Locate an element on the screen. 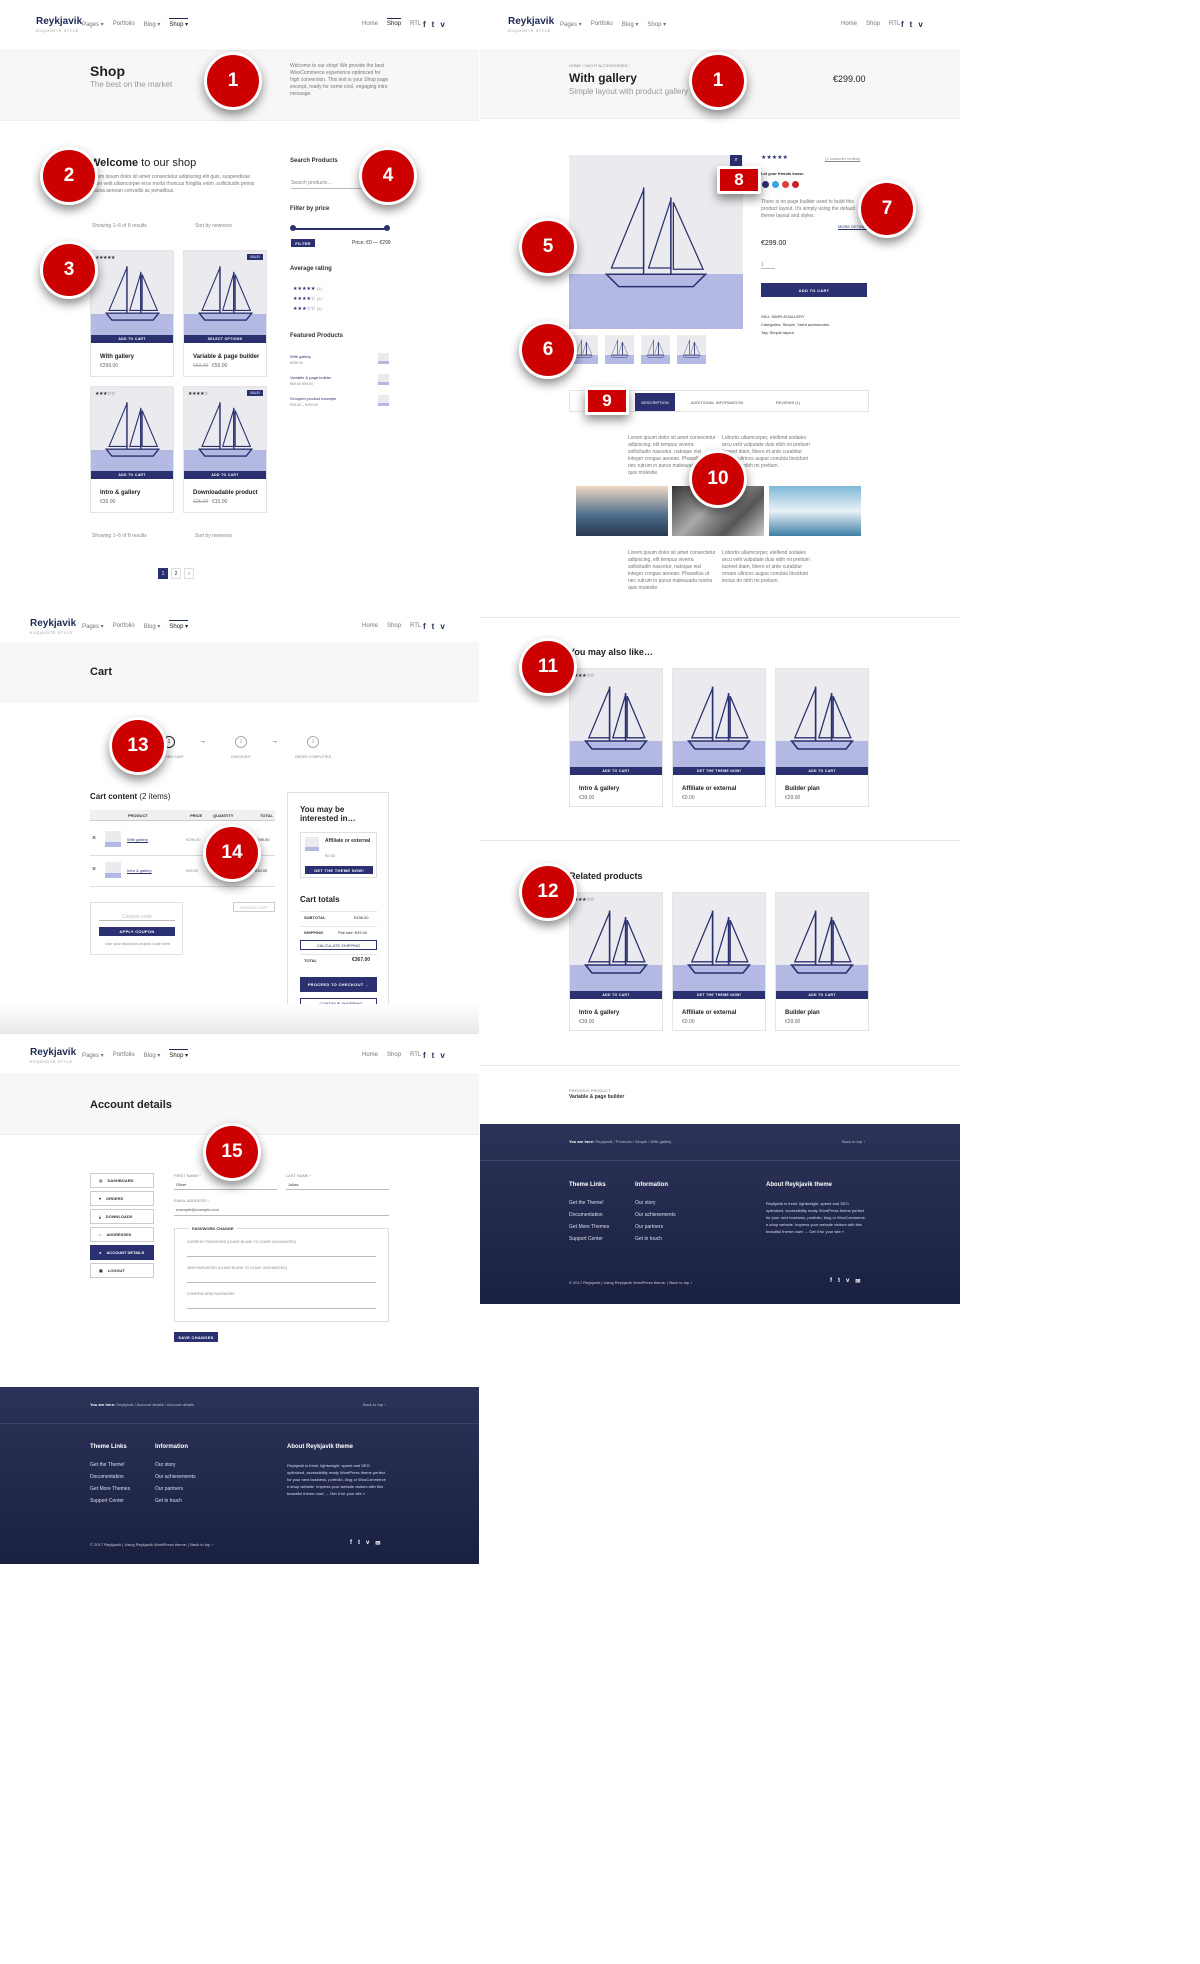 The width and height of the screenshot is (1200, 1964). tab-description: DESCRIPTION is located at coordinates (655, 402).